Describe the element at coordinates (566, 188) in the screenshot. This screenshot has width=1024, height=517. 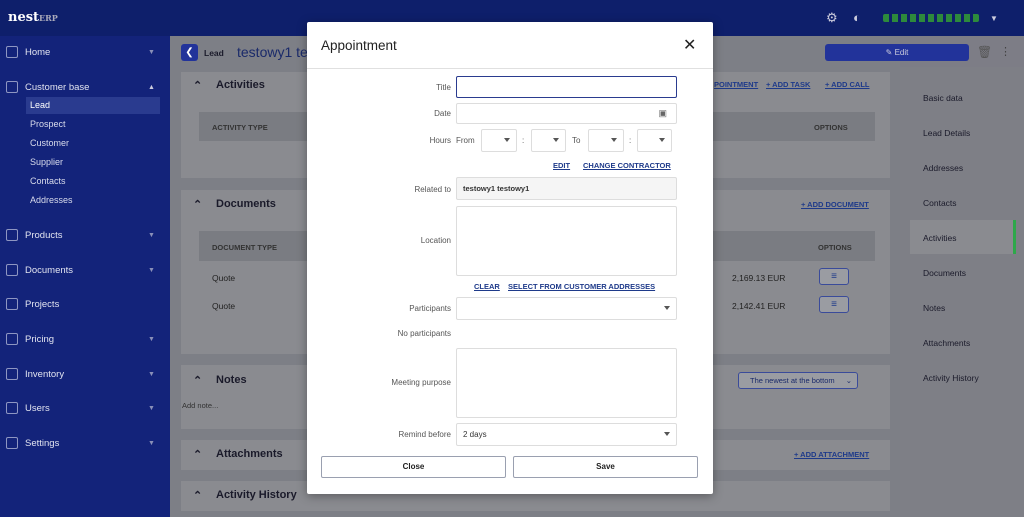
I see `related-to-field: testowy1 testowy1` at that location.